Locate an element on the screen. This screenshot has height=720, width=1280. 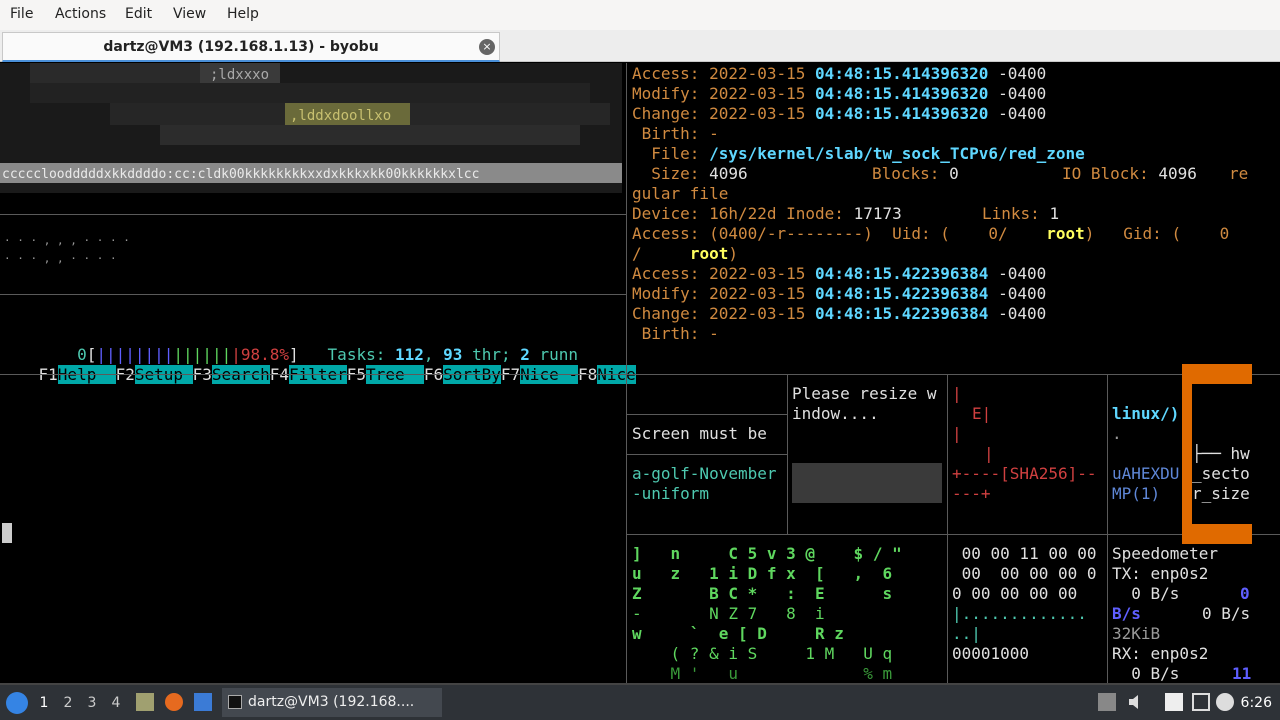
hexdump-title-2: MP(1) is located at coordinates (1136, 493).